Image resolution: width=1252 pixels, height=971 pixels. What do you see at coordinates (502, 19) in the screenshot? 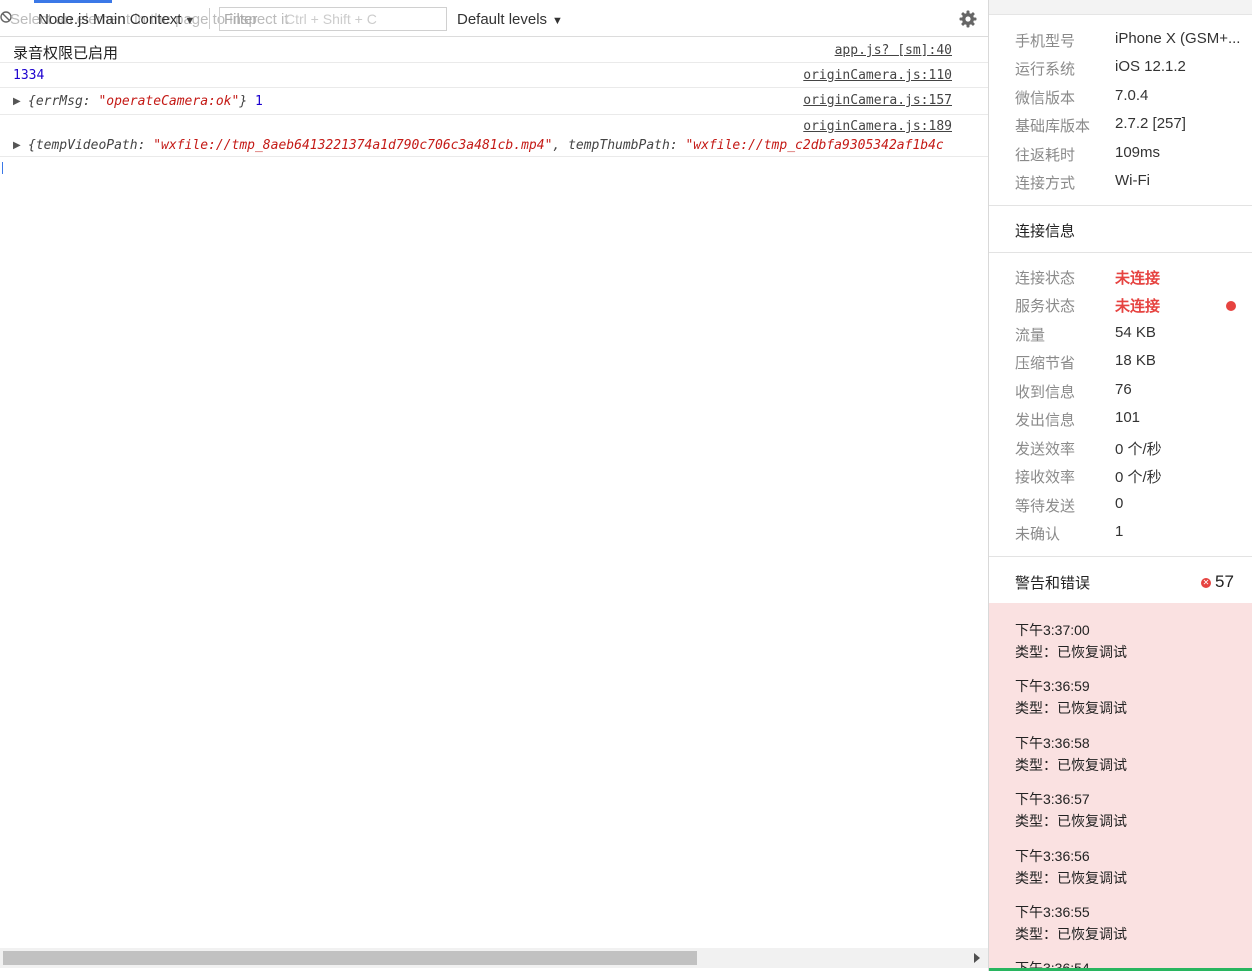
I see `levels-label: Default levels` at bounding box center [502, 19].